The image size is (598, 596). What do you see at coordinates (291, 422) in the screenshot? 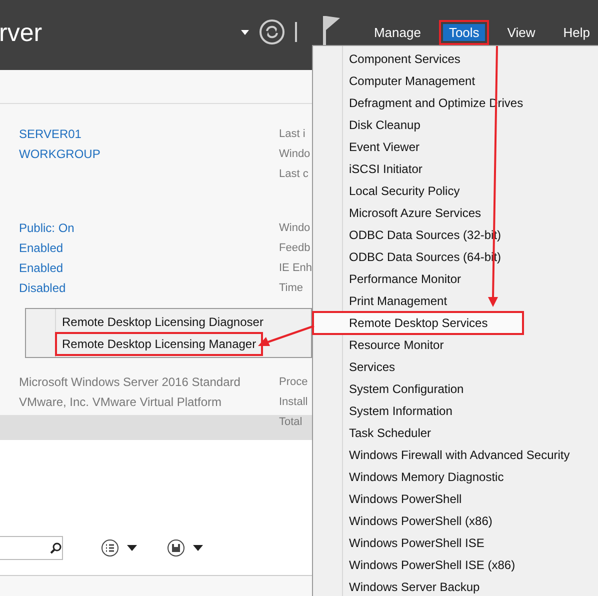
I see `property-label: Total` at bounding box center [291, 422].